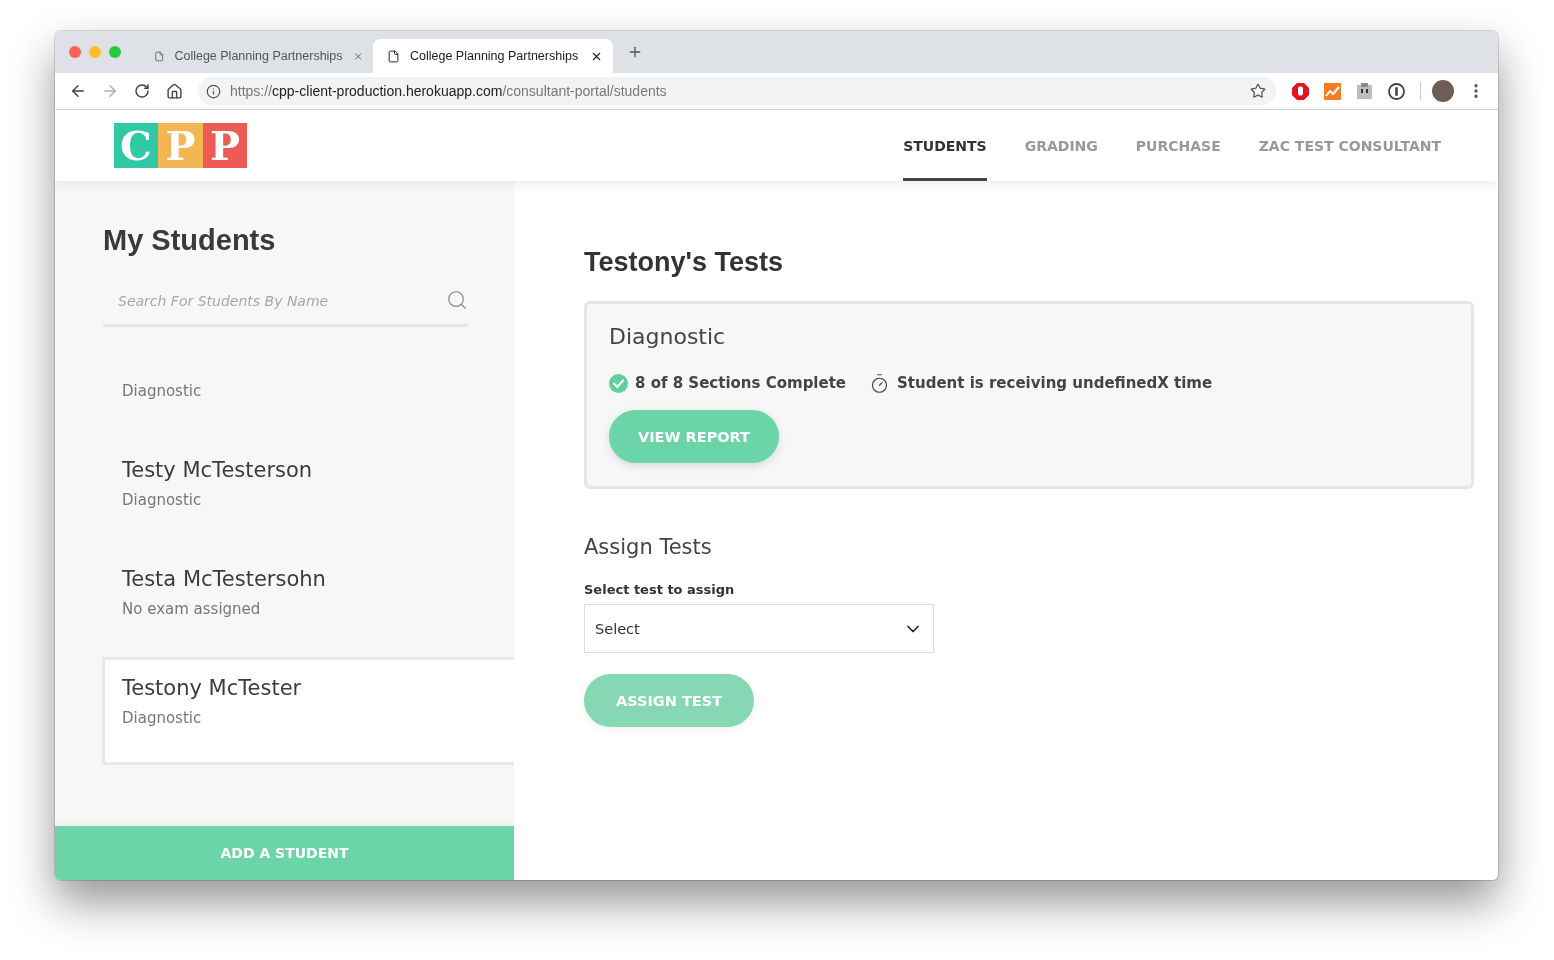 This screenshot has width=1554, height=960. I want to click on info-icon, so click(213, 91).